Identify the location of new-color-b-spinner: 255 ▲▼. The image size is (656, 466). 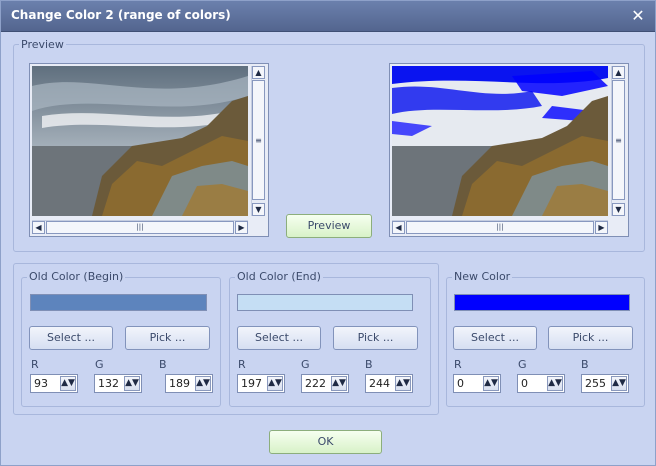
(605, 383).